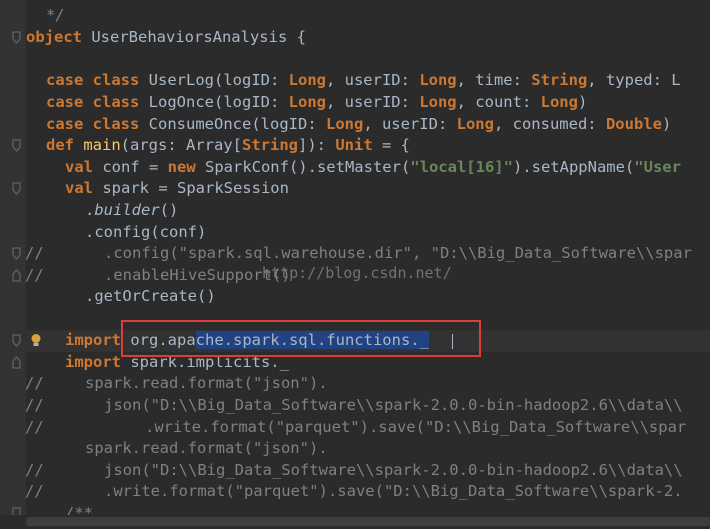 This screenshot has height=529, width=710. What do you see at coordinates (303, 167) in the screenshot?
I see `code-text: SparkConf().setMaster(` at bounding box center [303, 167].